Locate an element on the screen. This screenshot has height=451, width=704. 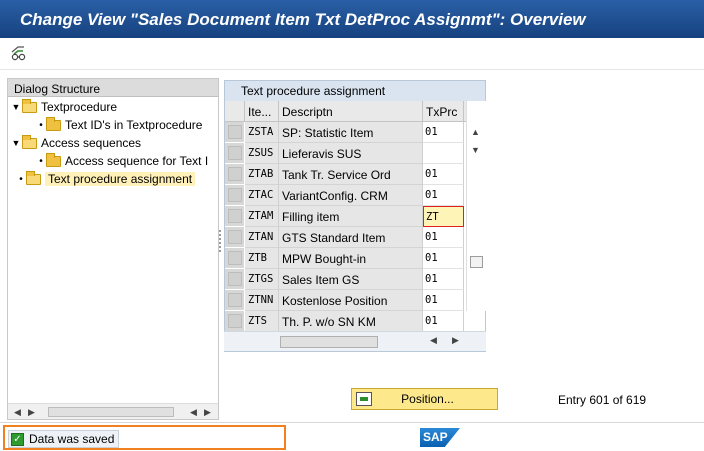
tree-item-access-sequences: ▼ Access sequences is located at coordinates (75, 143).